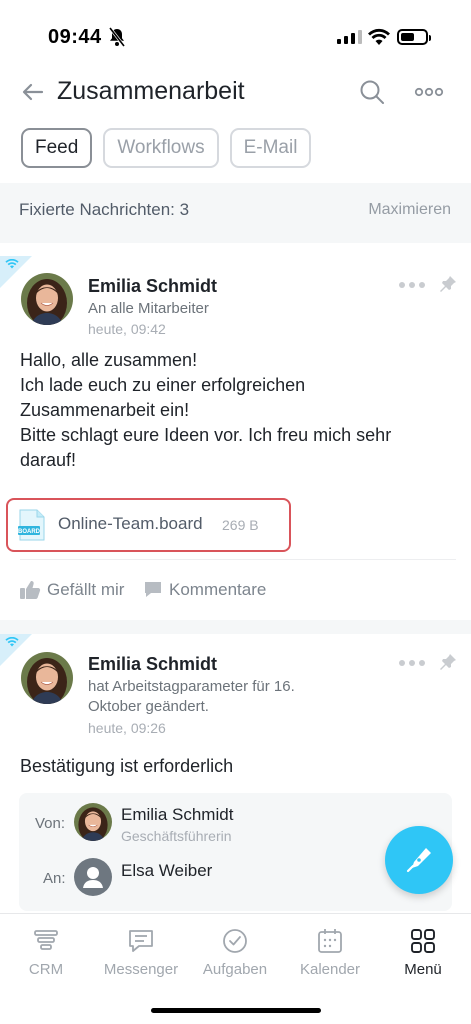 The width and height of the screenshot is (471, 1024). What do you see at coordinates (409, 210) in the screenshot?
I see `maximize-button: Maximieren` at bounding box center [409, 210].